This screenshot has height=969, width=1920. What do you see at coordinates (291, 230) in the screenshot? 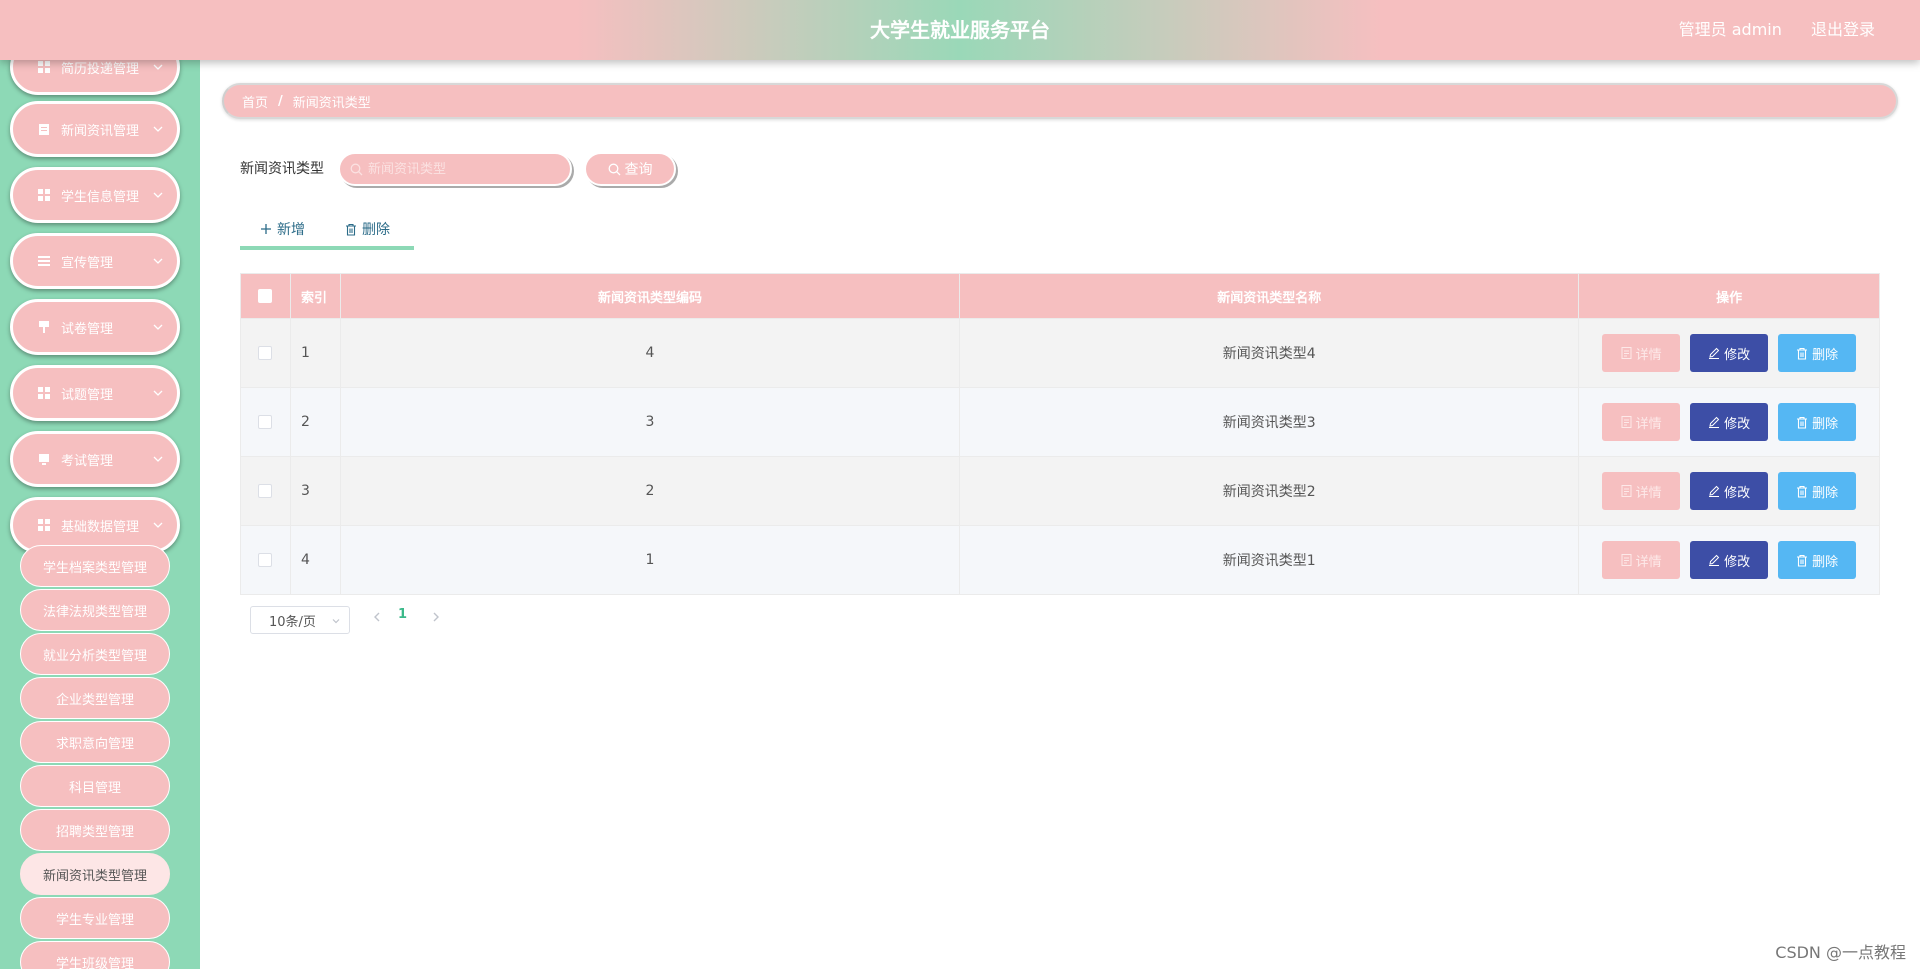
I see `add-button-label: 新增` at bounding box center [291, 230].